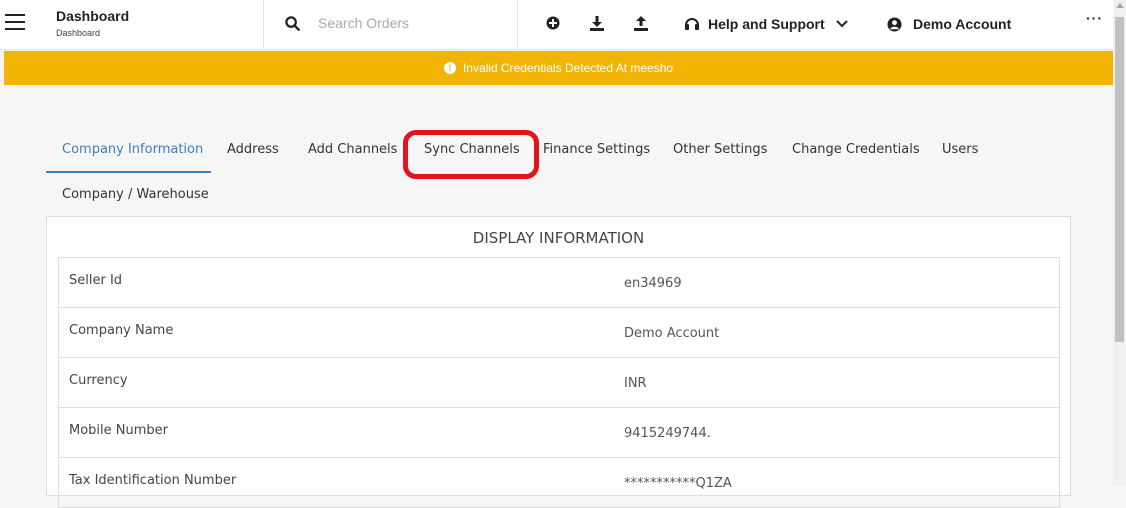 The width and height of the screenshot is (1126, 508). I want to click on vertical-scrollbar, so click(1119, 243).